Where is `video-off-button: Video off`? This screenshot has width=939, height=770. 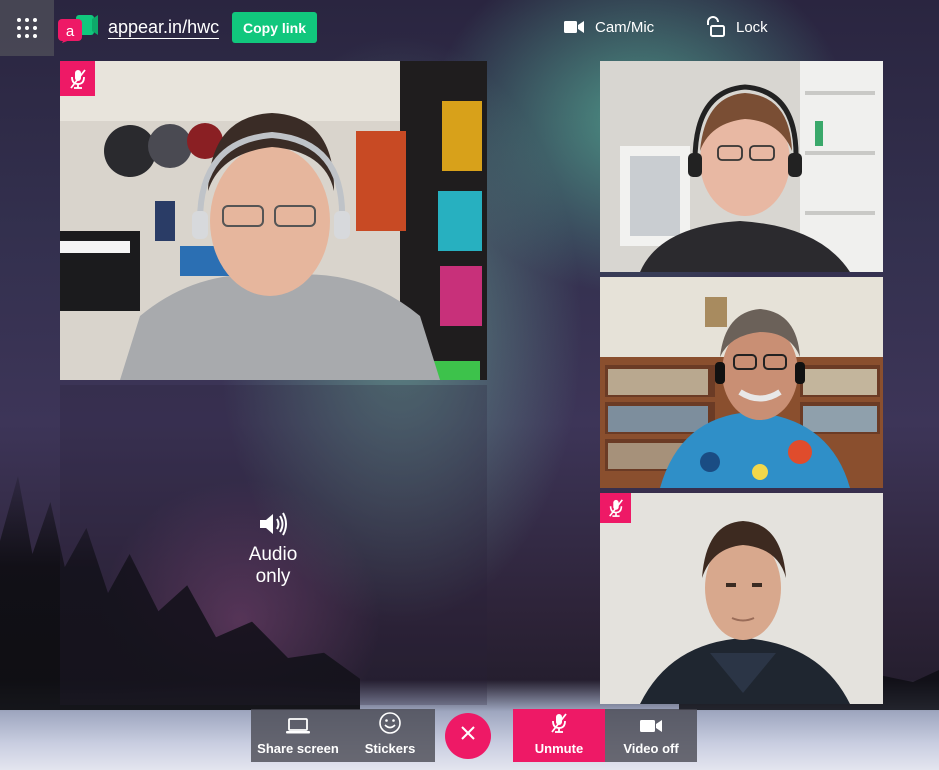
video-off-button: Video off is located at coordinates (651, 735).